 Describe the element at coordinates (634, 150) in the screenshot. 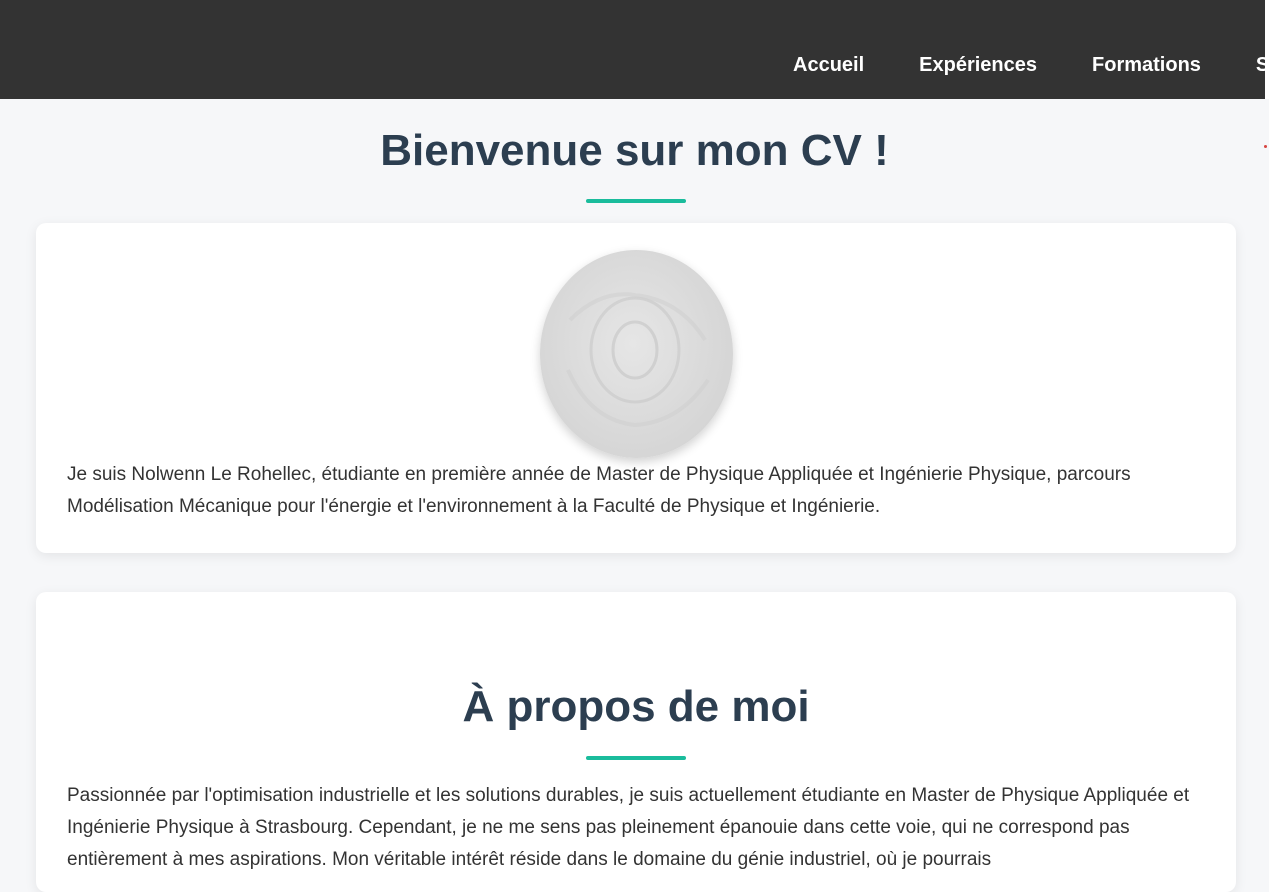

I see `page-title: Bienvenue sur mon CV !` at that location.